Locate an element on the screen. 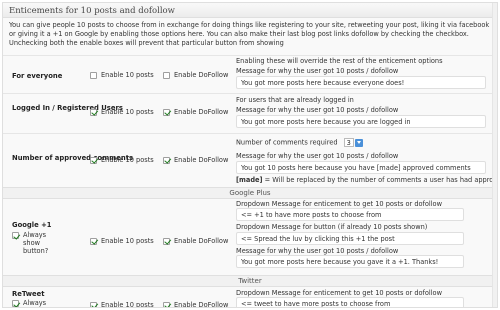 The width and height of the screenshot is (500, 310). twitter-dofollow-checkbox is located at coordinates (166, 304).